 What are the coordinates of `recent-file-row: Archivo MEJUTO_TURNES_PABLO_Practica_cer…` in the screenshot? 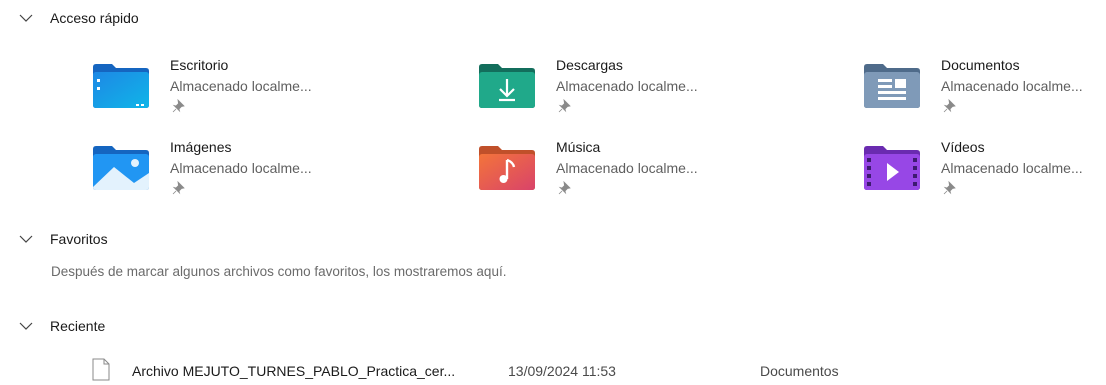 It's located at (572, 370).